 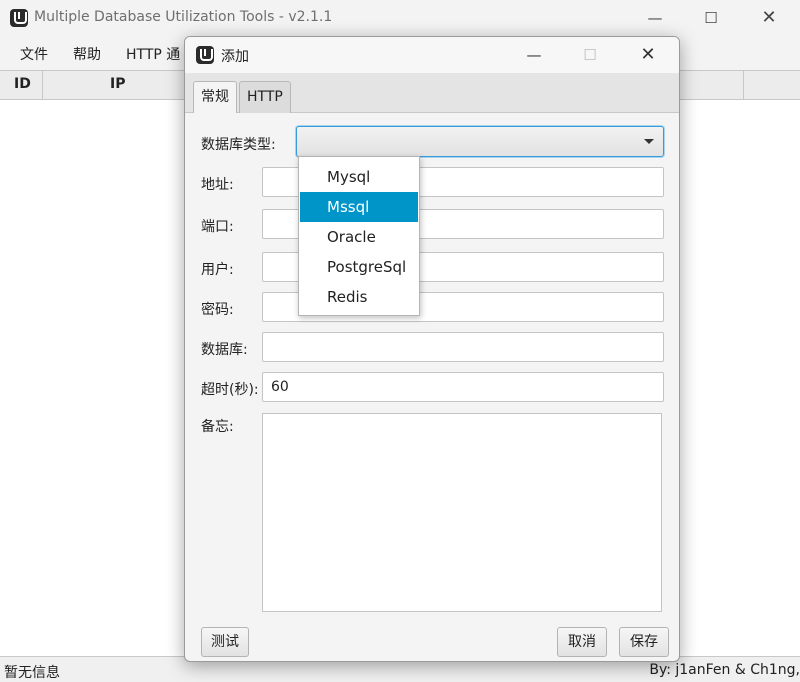 What do you see at coordinates (649, 141) in the screenshot?
I see `chevron-down-icon` at bounding box center [649, 141].